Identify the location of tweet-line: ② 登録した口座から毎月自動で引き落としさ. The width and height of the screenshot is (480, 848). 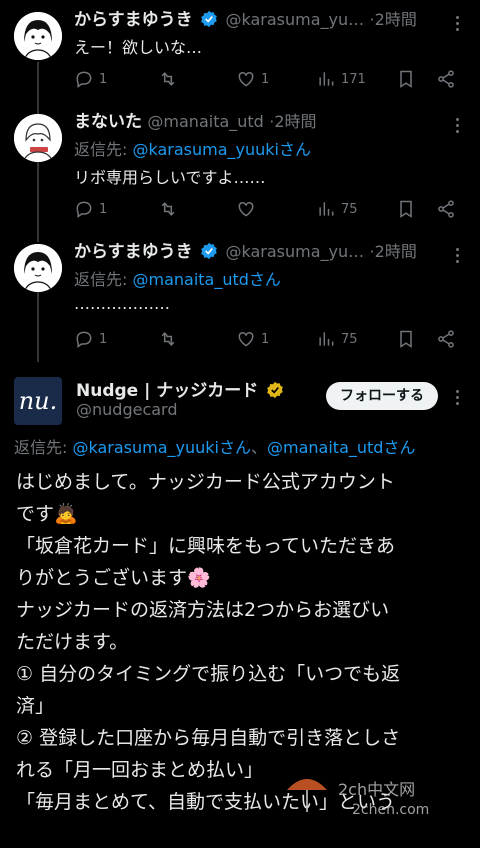
(208, 738).